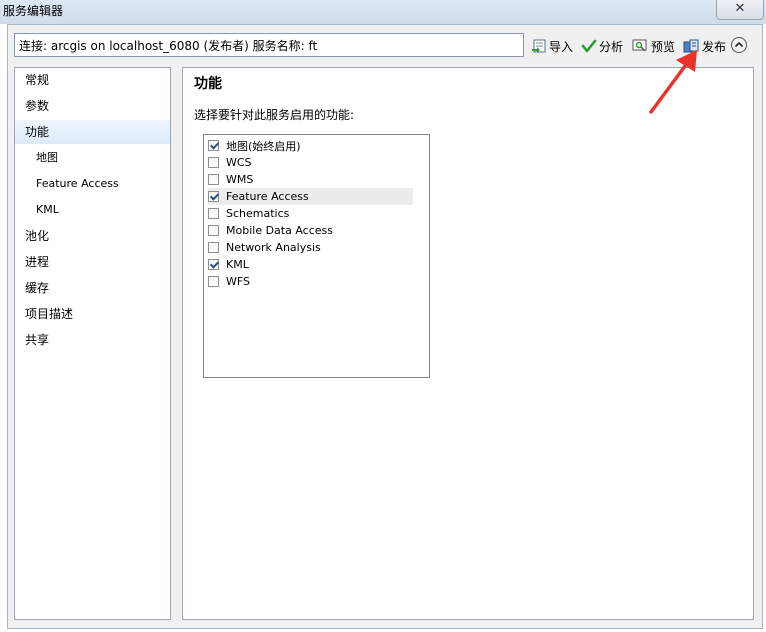  What do you see at coordinates (238, 281) in the screenshot?
I see `capability-label: WFS` at bounding box center [238, 281].